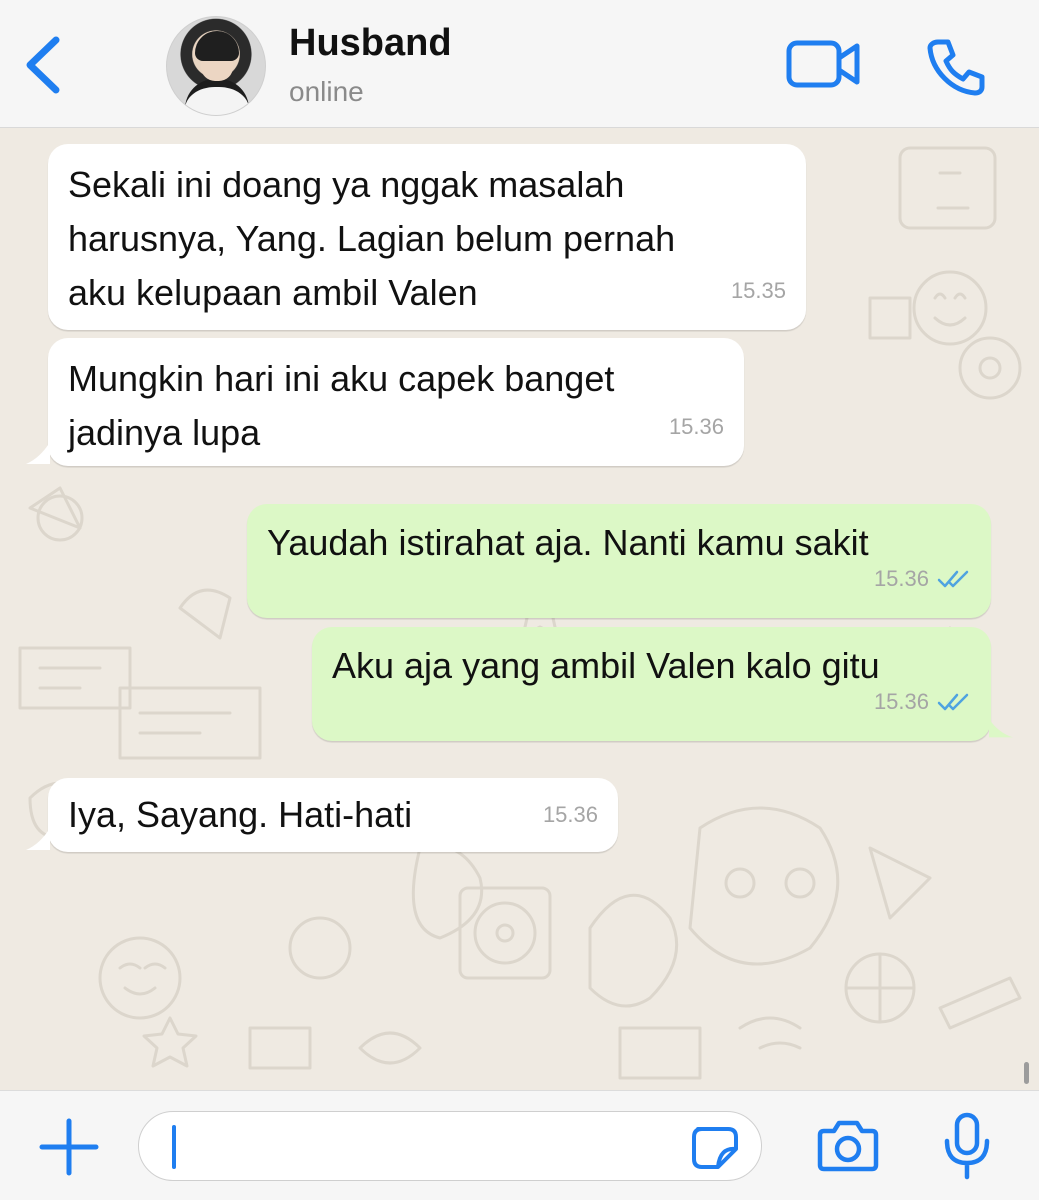 This screenshot has height=1200, width=1039. What do you see at coordinates (519, 64) in the screenshot?
I see `chat-header: Husband online` at bounding box center [519, 64].